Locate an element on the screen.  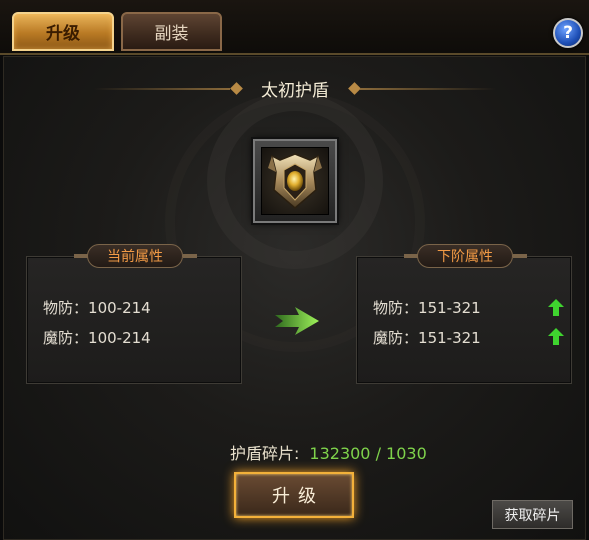
item-icon-frame is located at coordinates (295, 181).